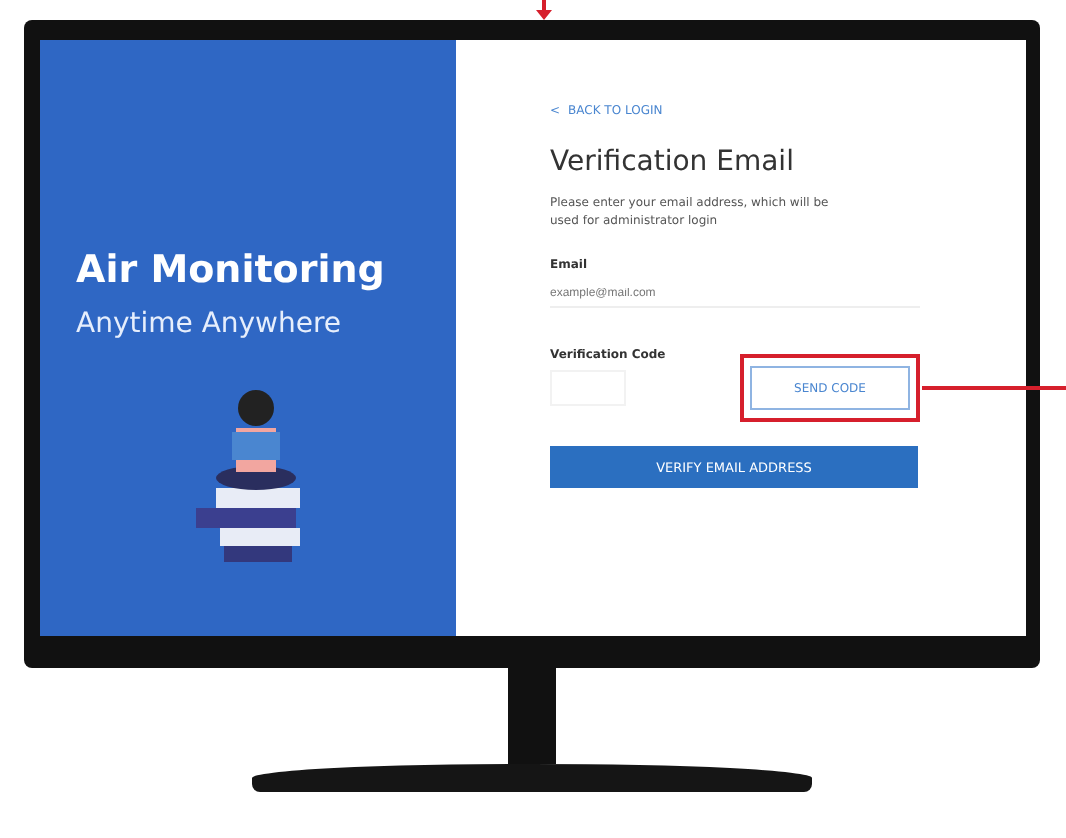 Image resolution: width=1066 pixels, height=838 pixels. What do you see at coordinates (672, 162) in the screenshot?
I see `page-heading: Verification Email` at bounding box center [672, 162].